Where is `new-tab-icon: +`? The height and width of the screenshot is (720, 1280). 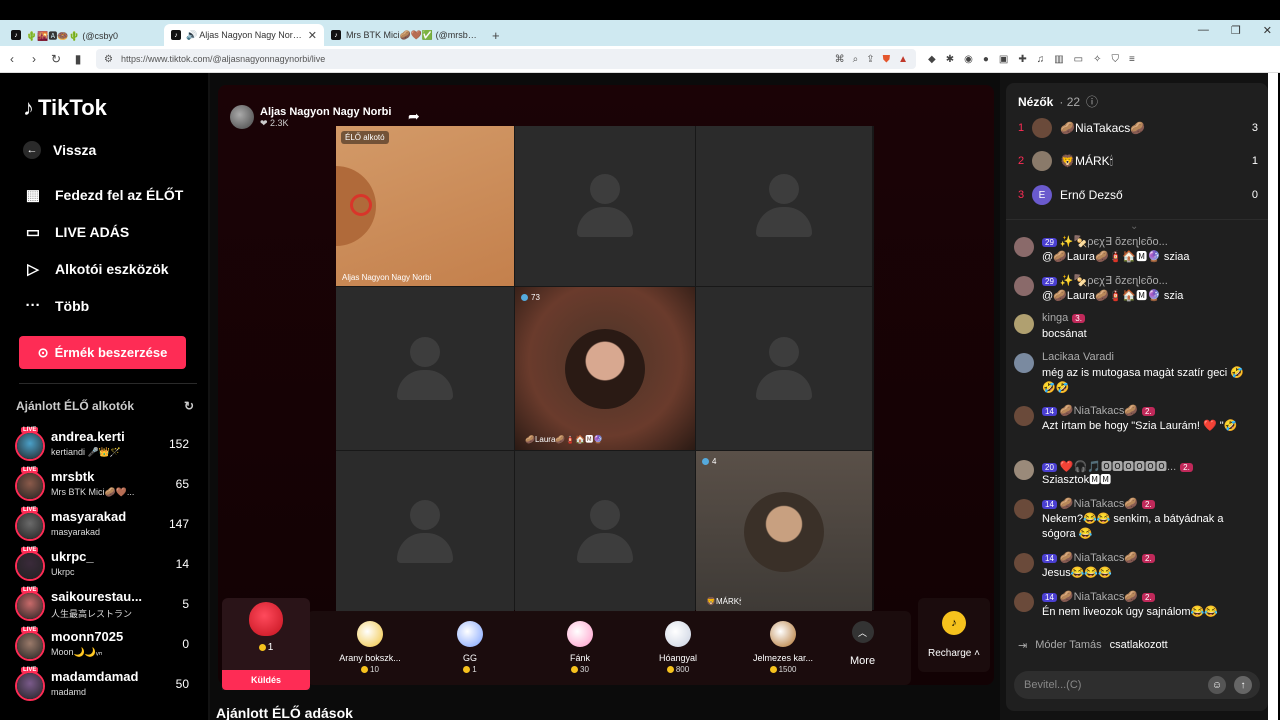 new-tab-icon: + is located at coordinates (496, 37).